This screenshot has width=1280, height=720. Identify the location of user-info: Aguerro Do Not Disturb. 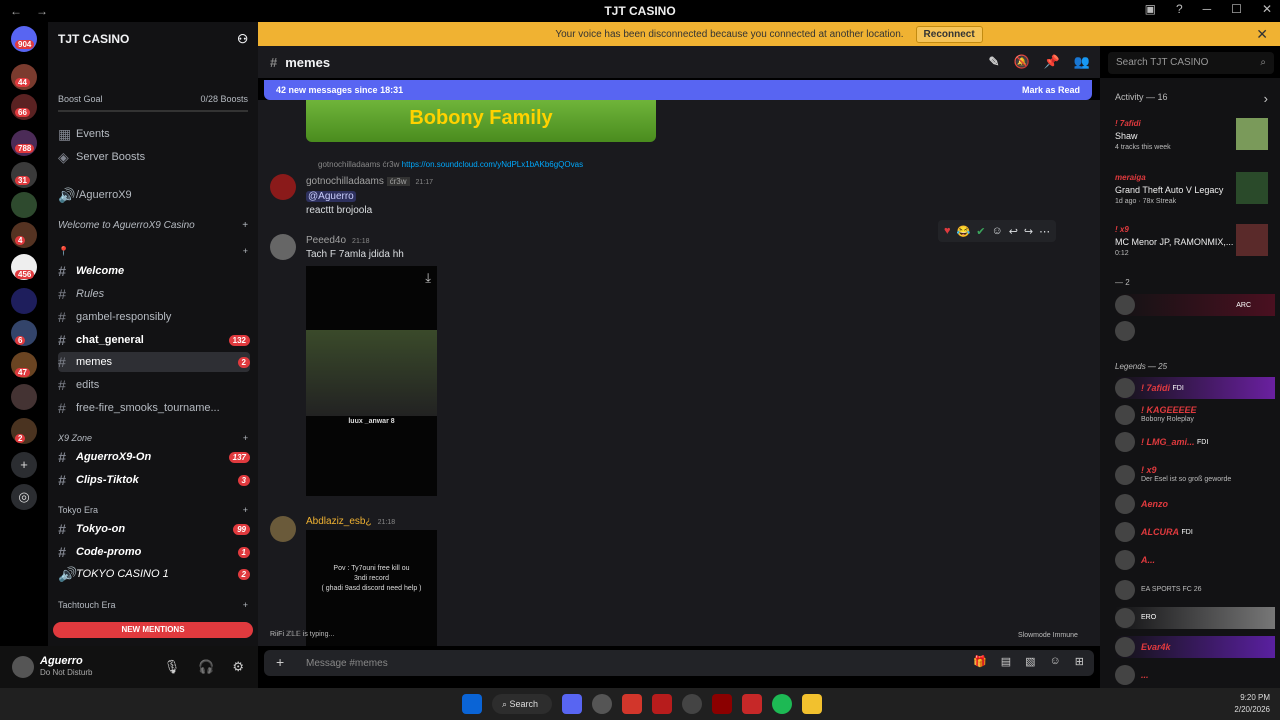
(66, 667).